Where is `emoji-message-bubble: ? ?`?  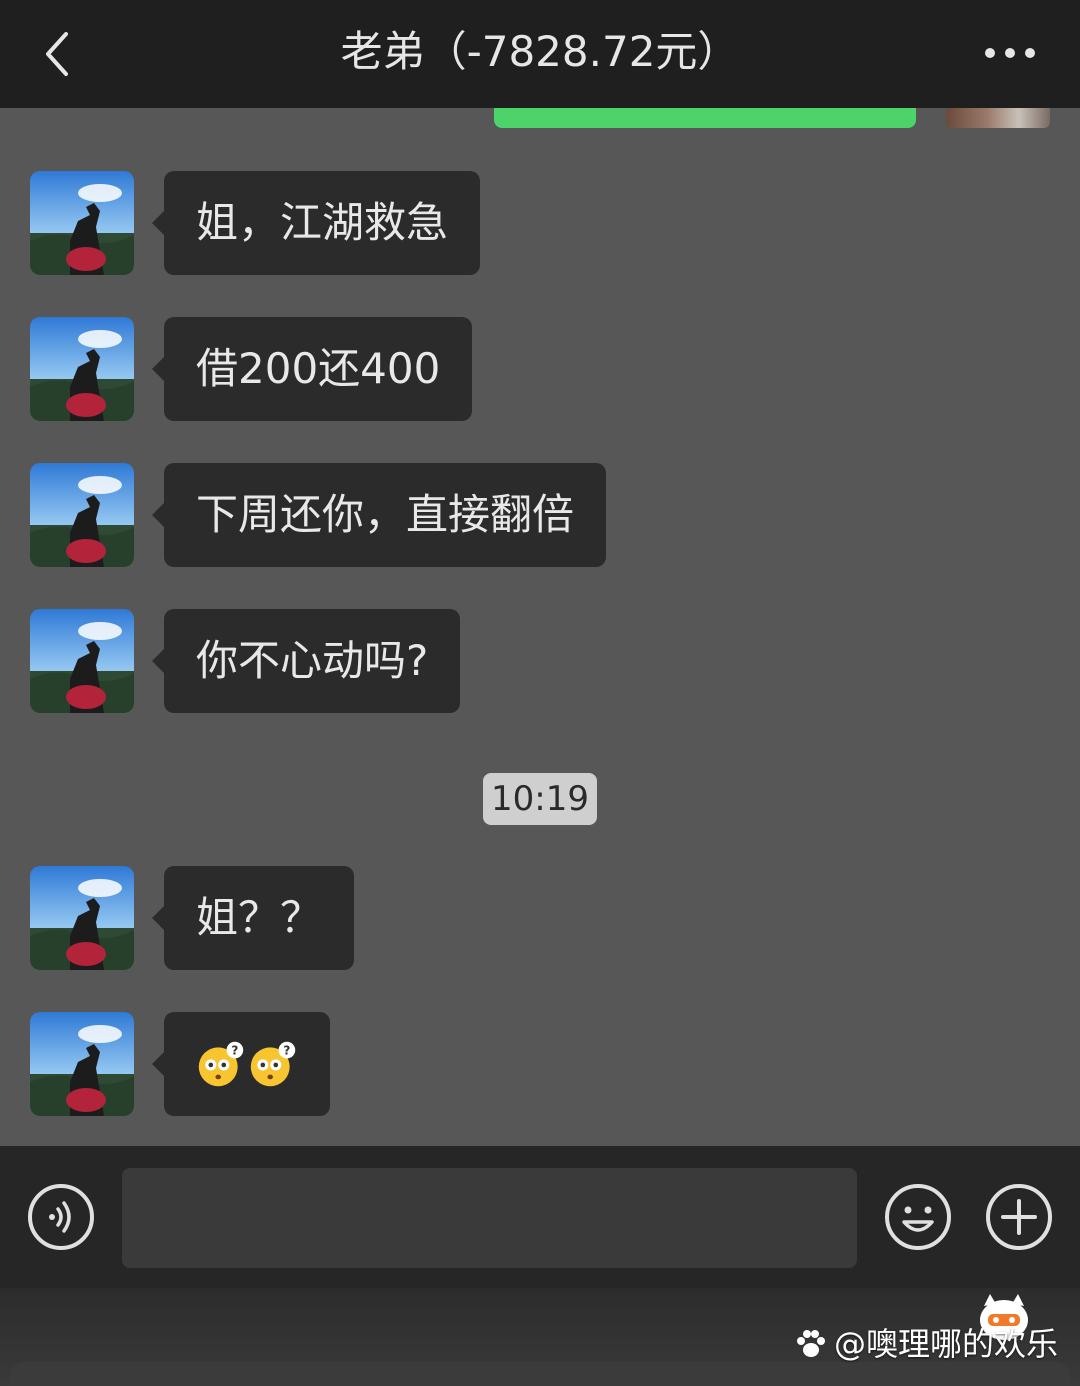
emoji-message-bubble: ? ? is located at coordinates (241, 1064).